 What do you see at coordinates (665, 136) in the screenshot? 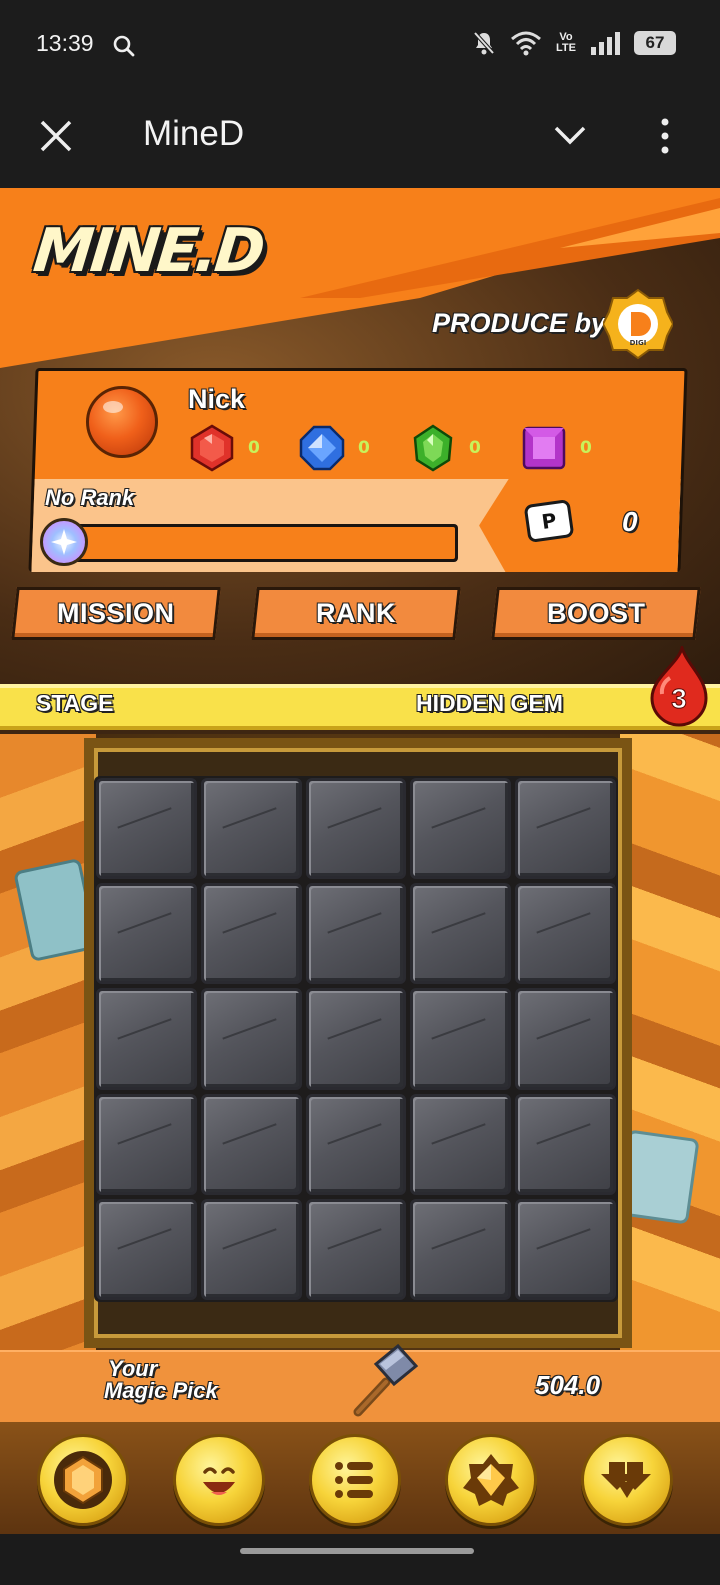
I see `more-options-icon` at bounding box center [665, 136].